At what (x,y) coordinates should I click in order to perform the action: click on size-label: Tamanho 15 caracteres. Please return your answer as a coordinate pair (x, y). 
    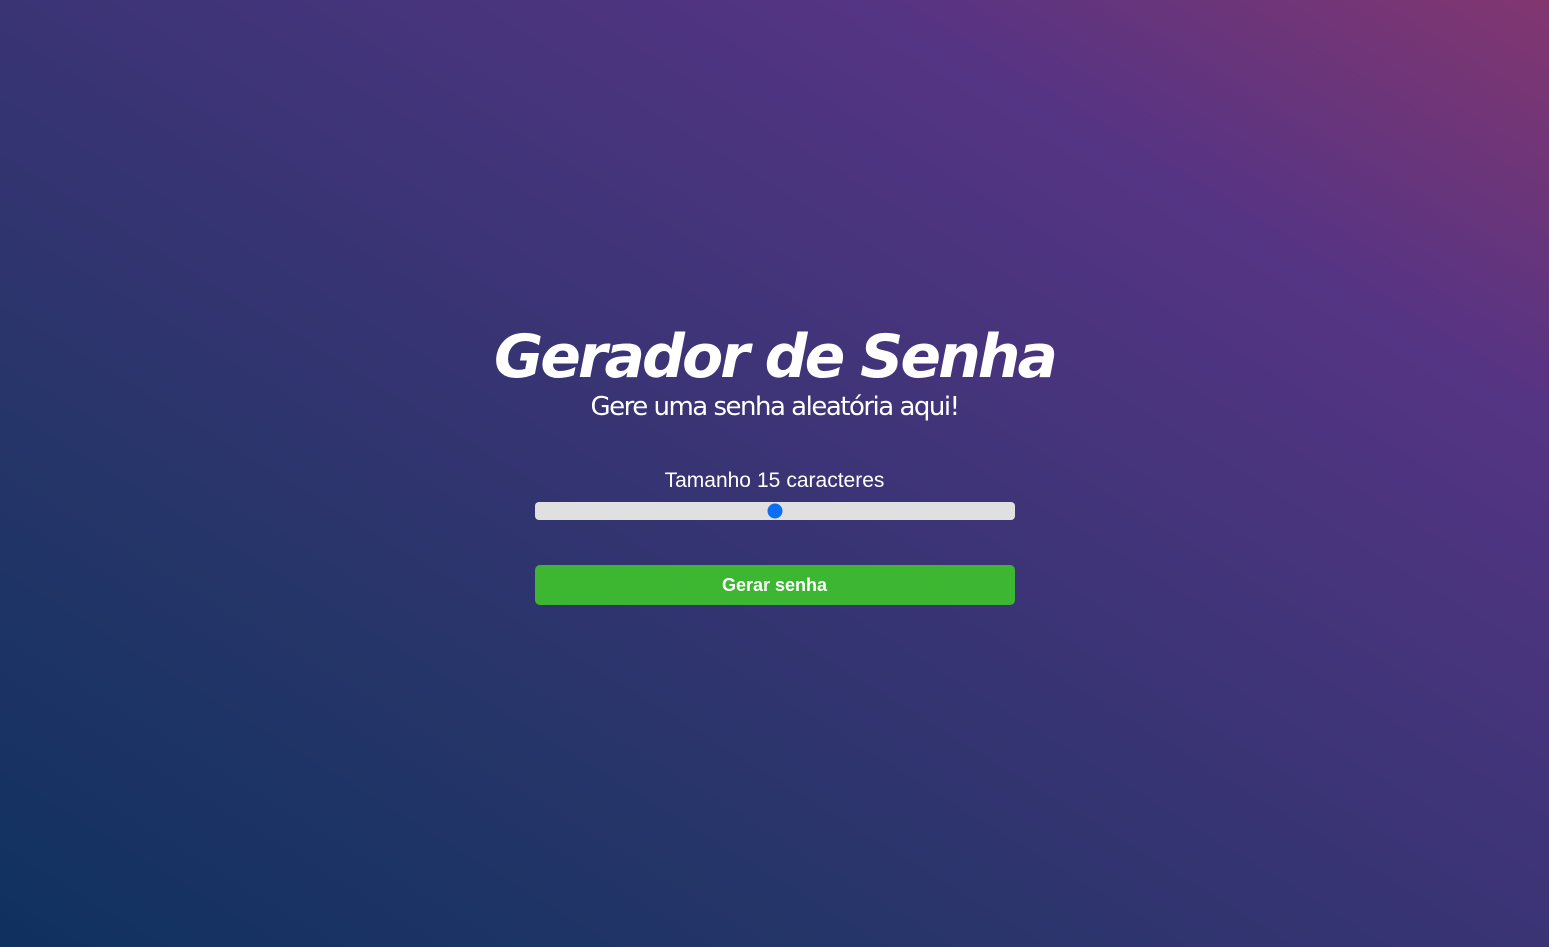
    Looking at the image, I should click on (775, 481).